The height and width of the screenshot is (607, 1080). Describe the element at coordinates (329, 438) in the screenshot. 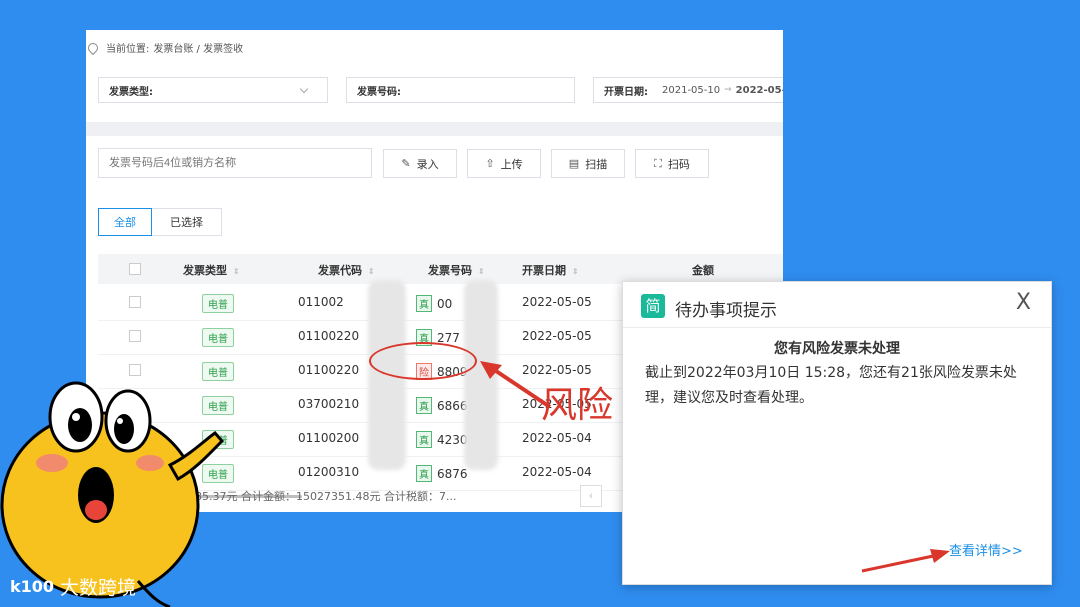

I see `invoice-code: 01100200` at that location.